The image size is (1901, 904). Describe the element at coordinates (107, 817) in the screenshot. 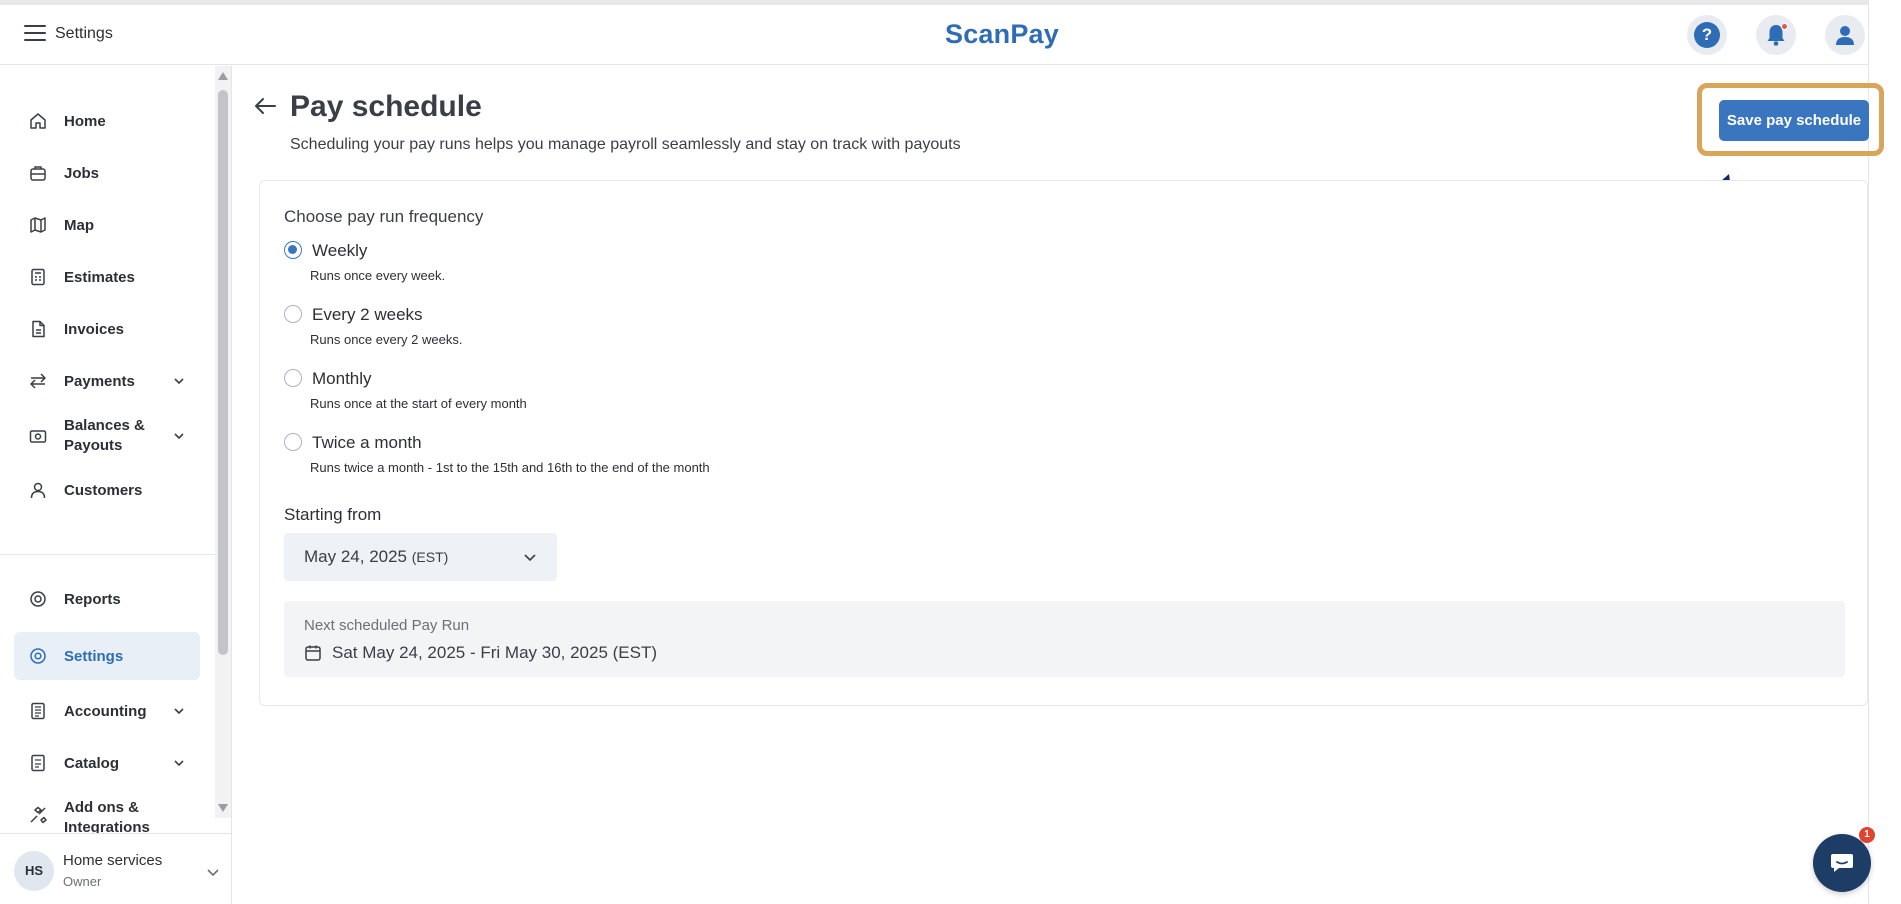

I see `sidebar-item-label: Add ons & Integrations` at that location.